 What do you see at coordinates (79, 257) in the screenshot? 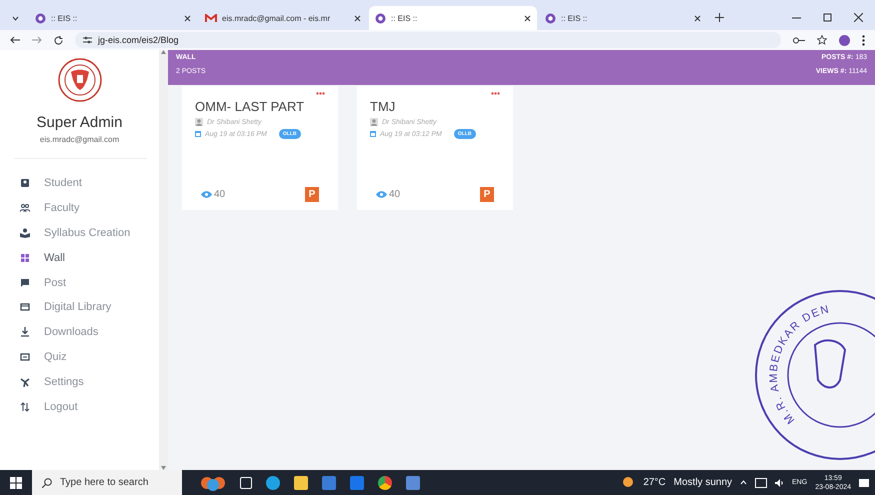
I see `nav-item: Wall` at bounding box center [79, 257].